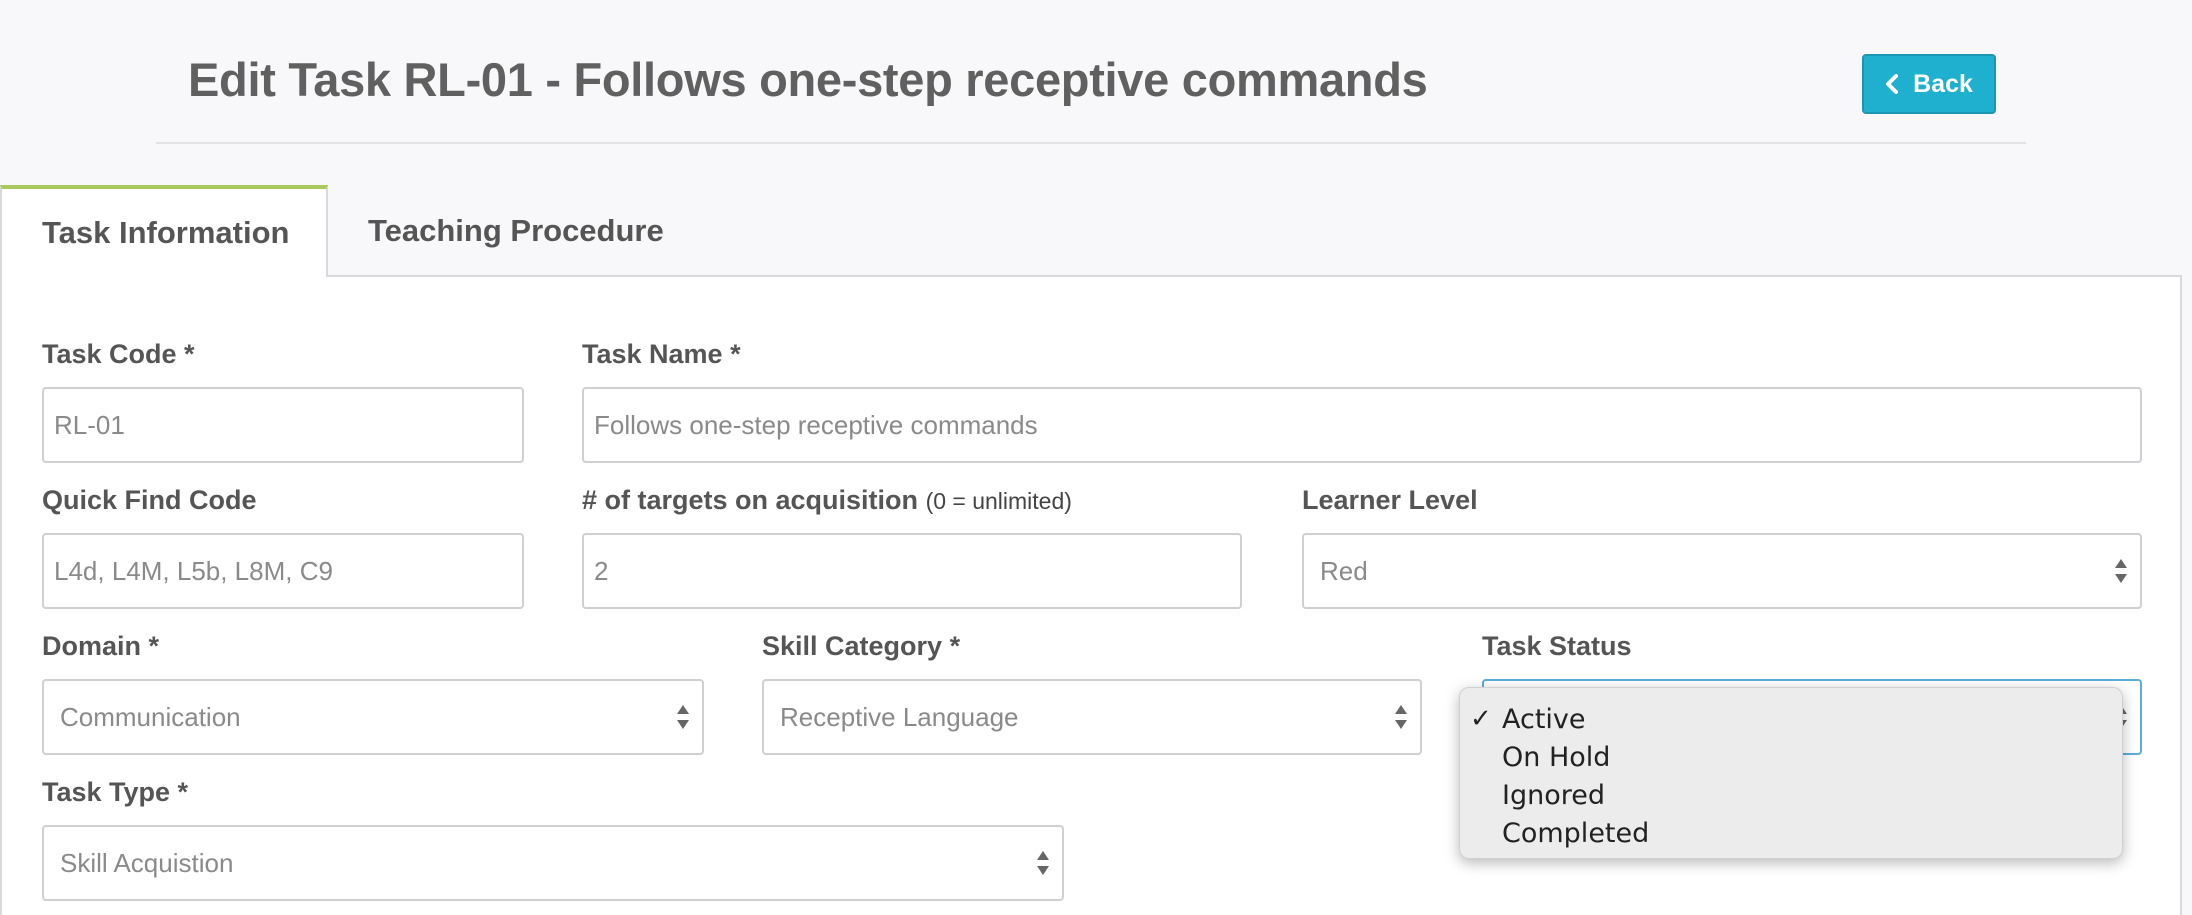  I want to click on tab-label: Task Information, so click(166, 232).